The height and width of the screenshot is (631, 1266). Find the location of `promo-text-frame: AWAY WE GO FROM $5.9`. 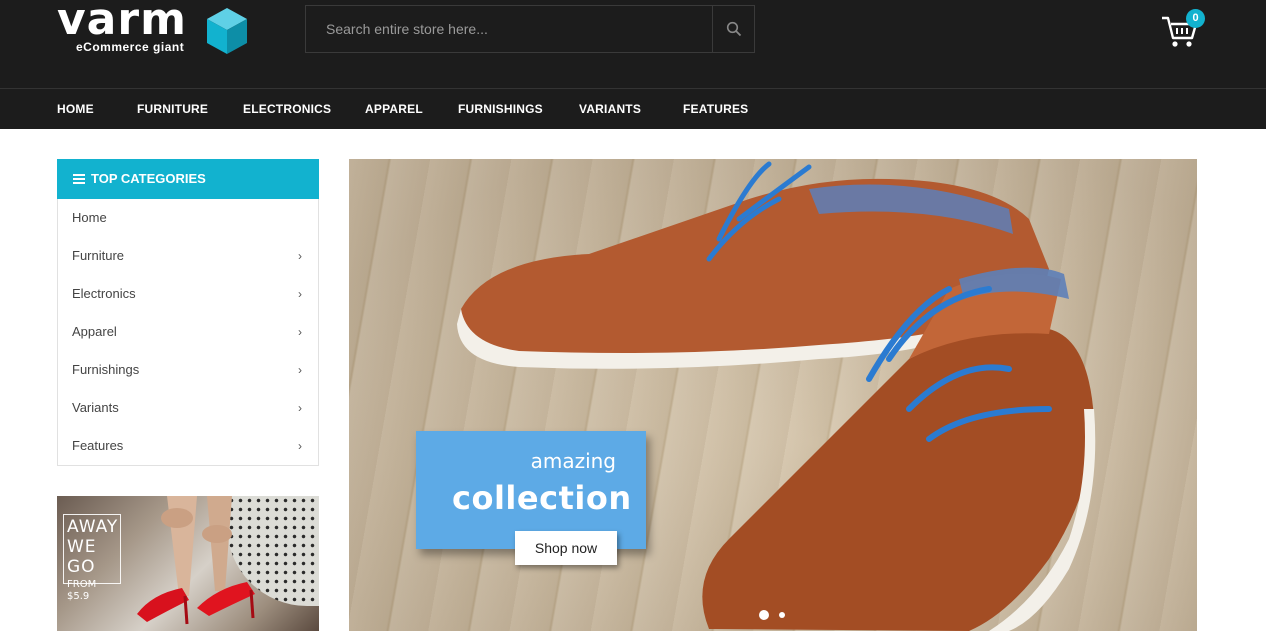

promo-text-frame: AWAY WE GO FROM $5.9 is located at coordinates (92, 558).